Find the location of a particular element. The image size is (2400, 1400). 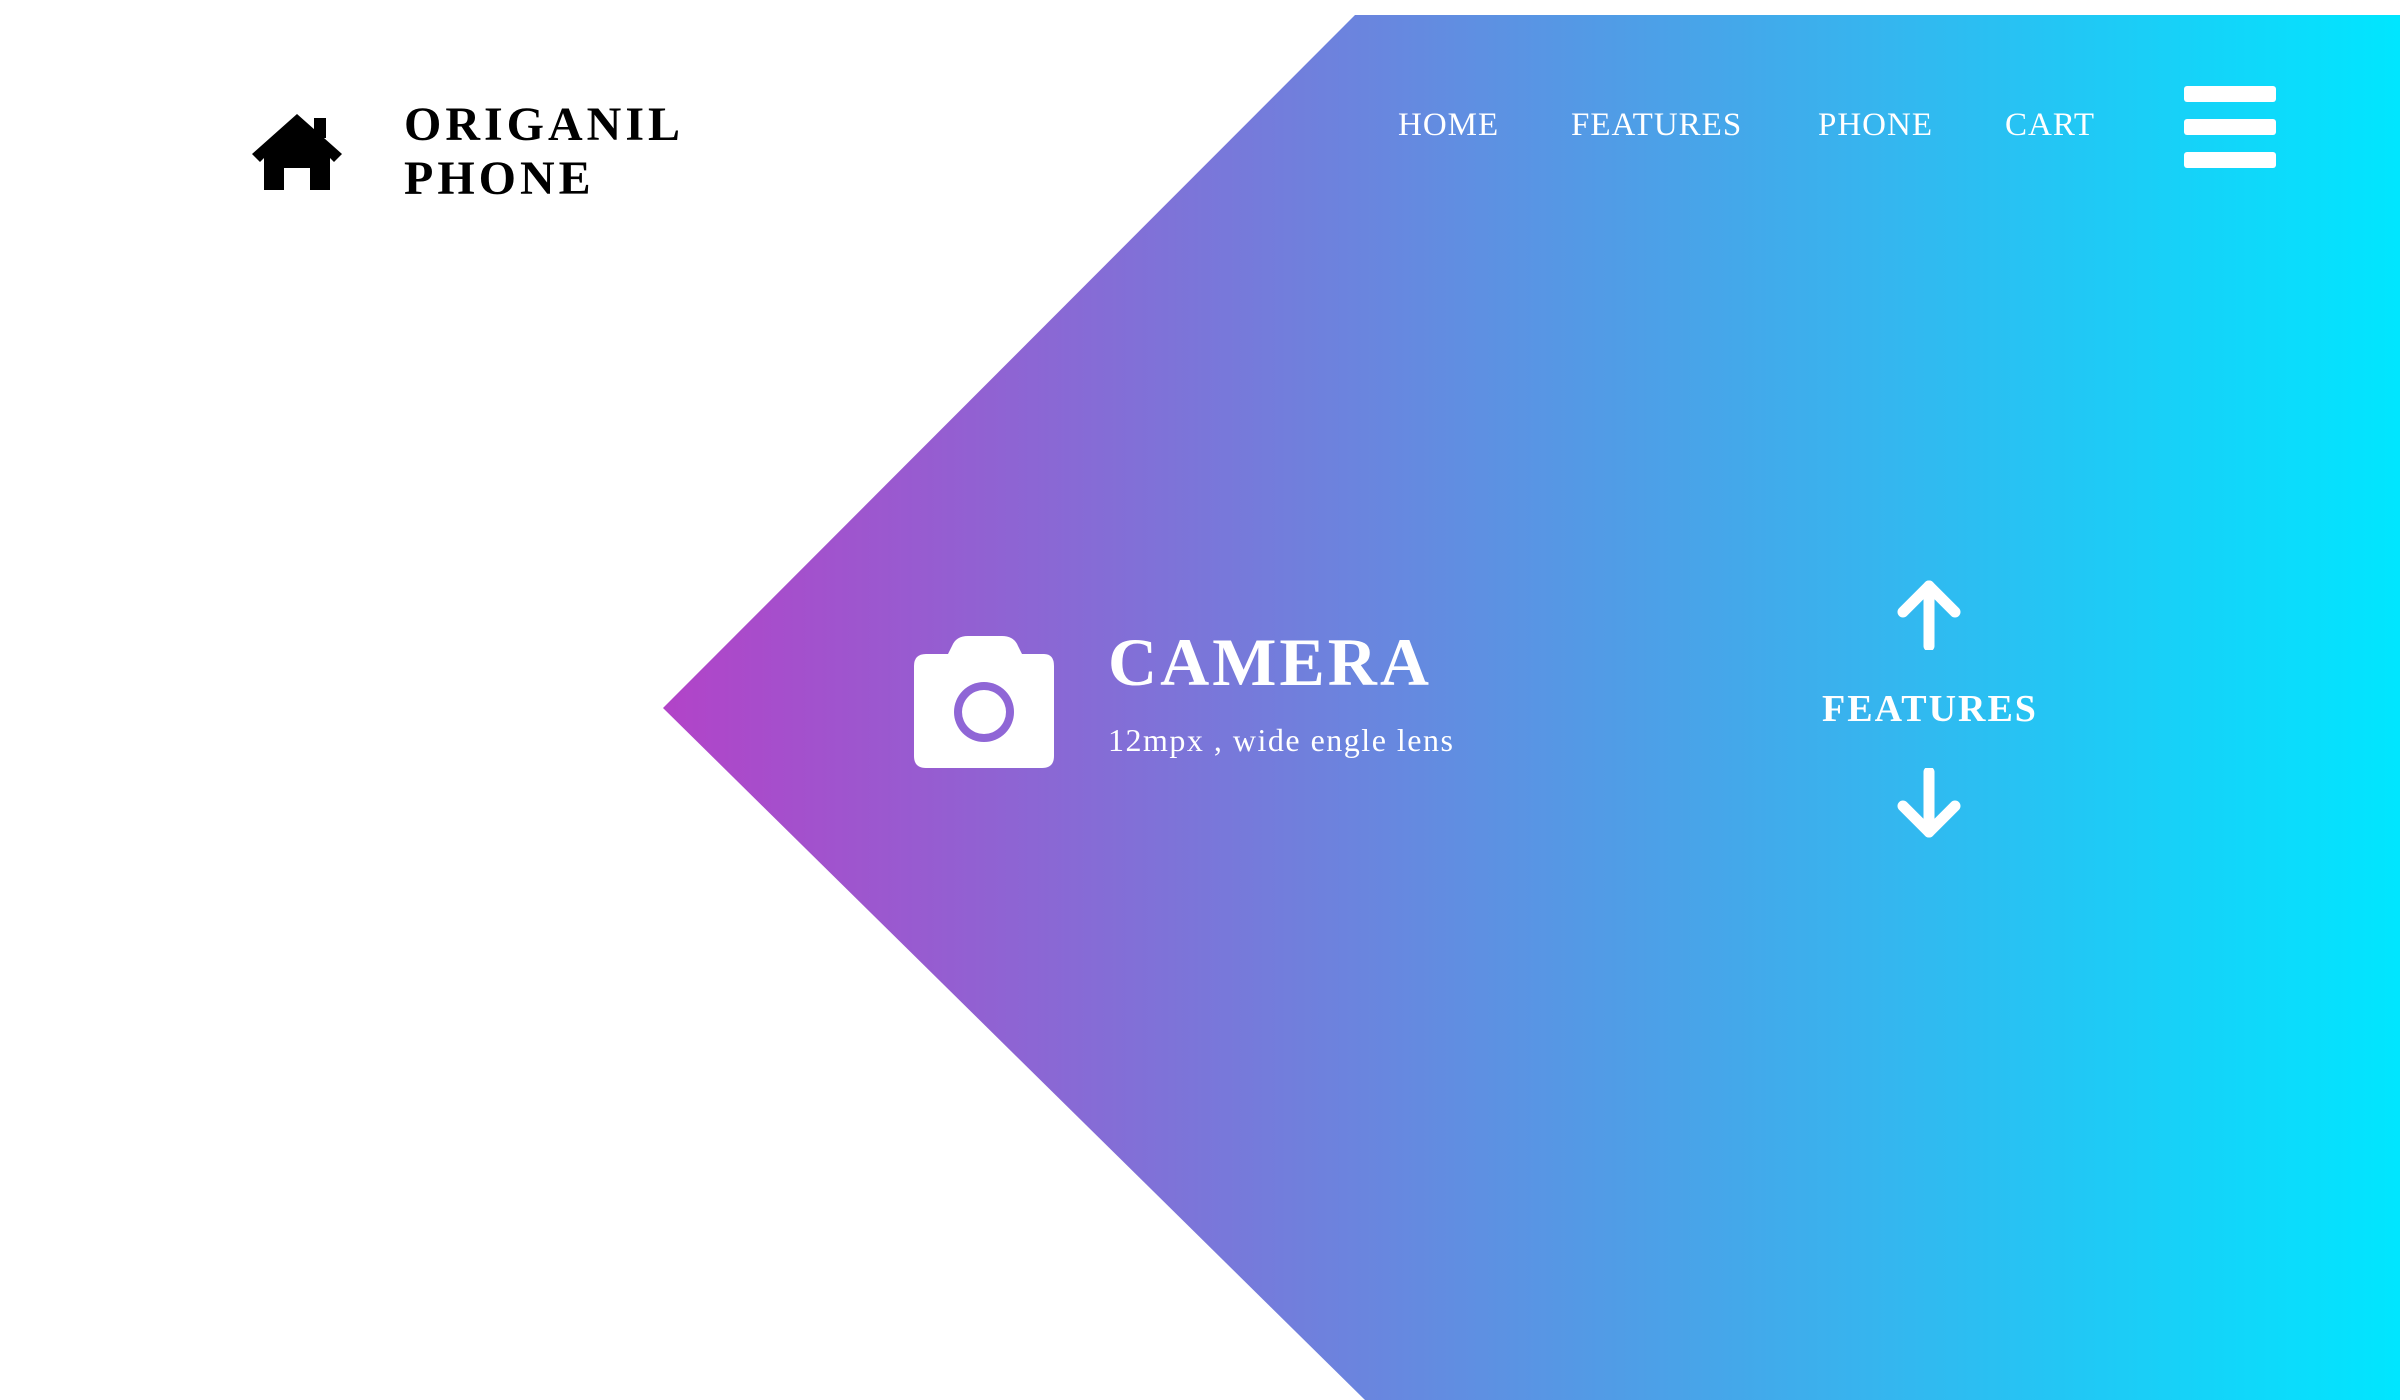

features-scroller-label: FEATURES is located at coordinates (1930, 709).